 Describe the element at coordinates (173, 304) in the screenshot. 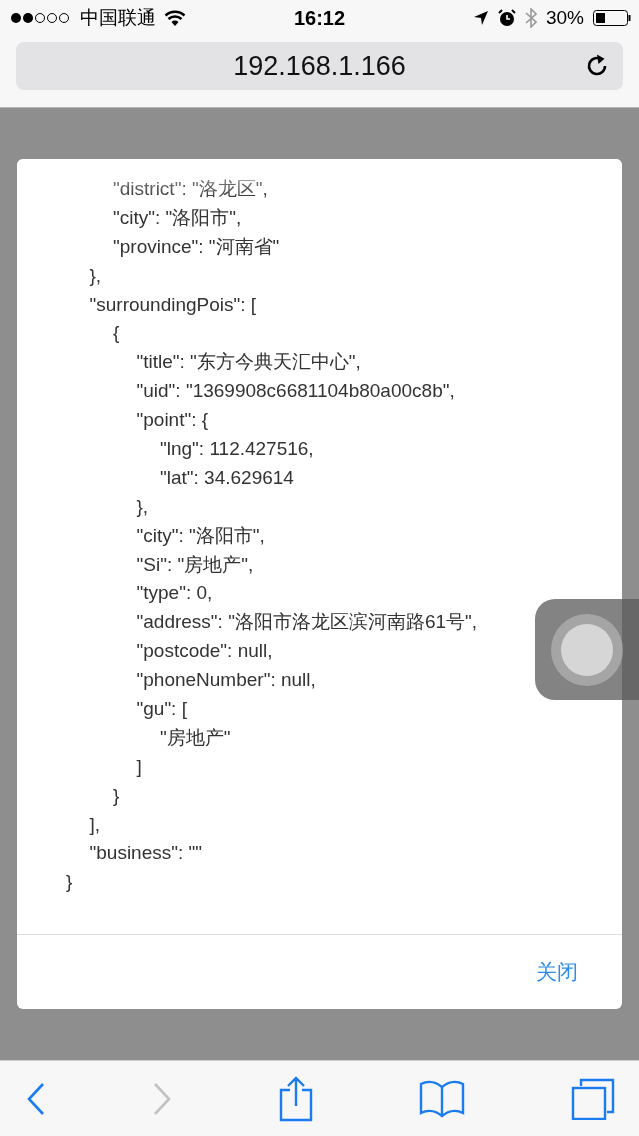

I see `code-line: "surroundingPois": [` at that location.